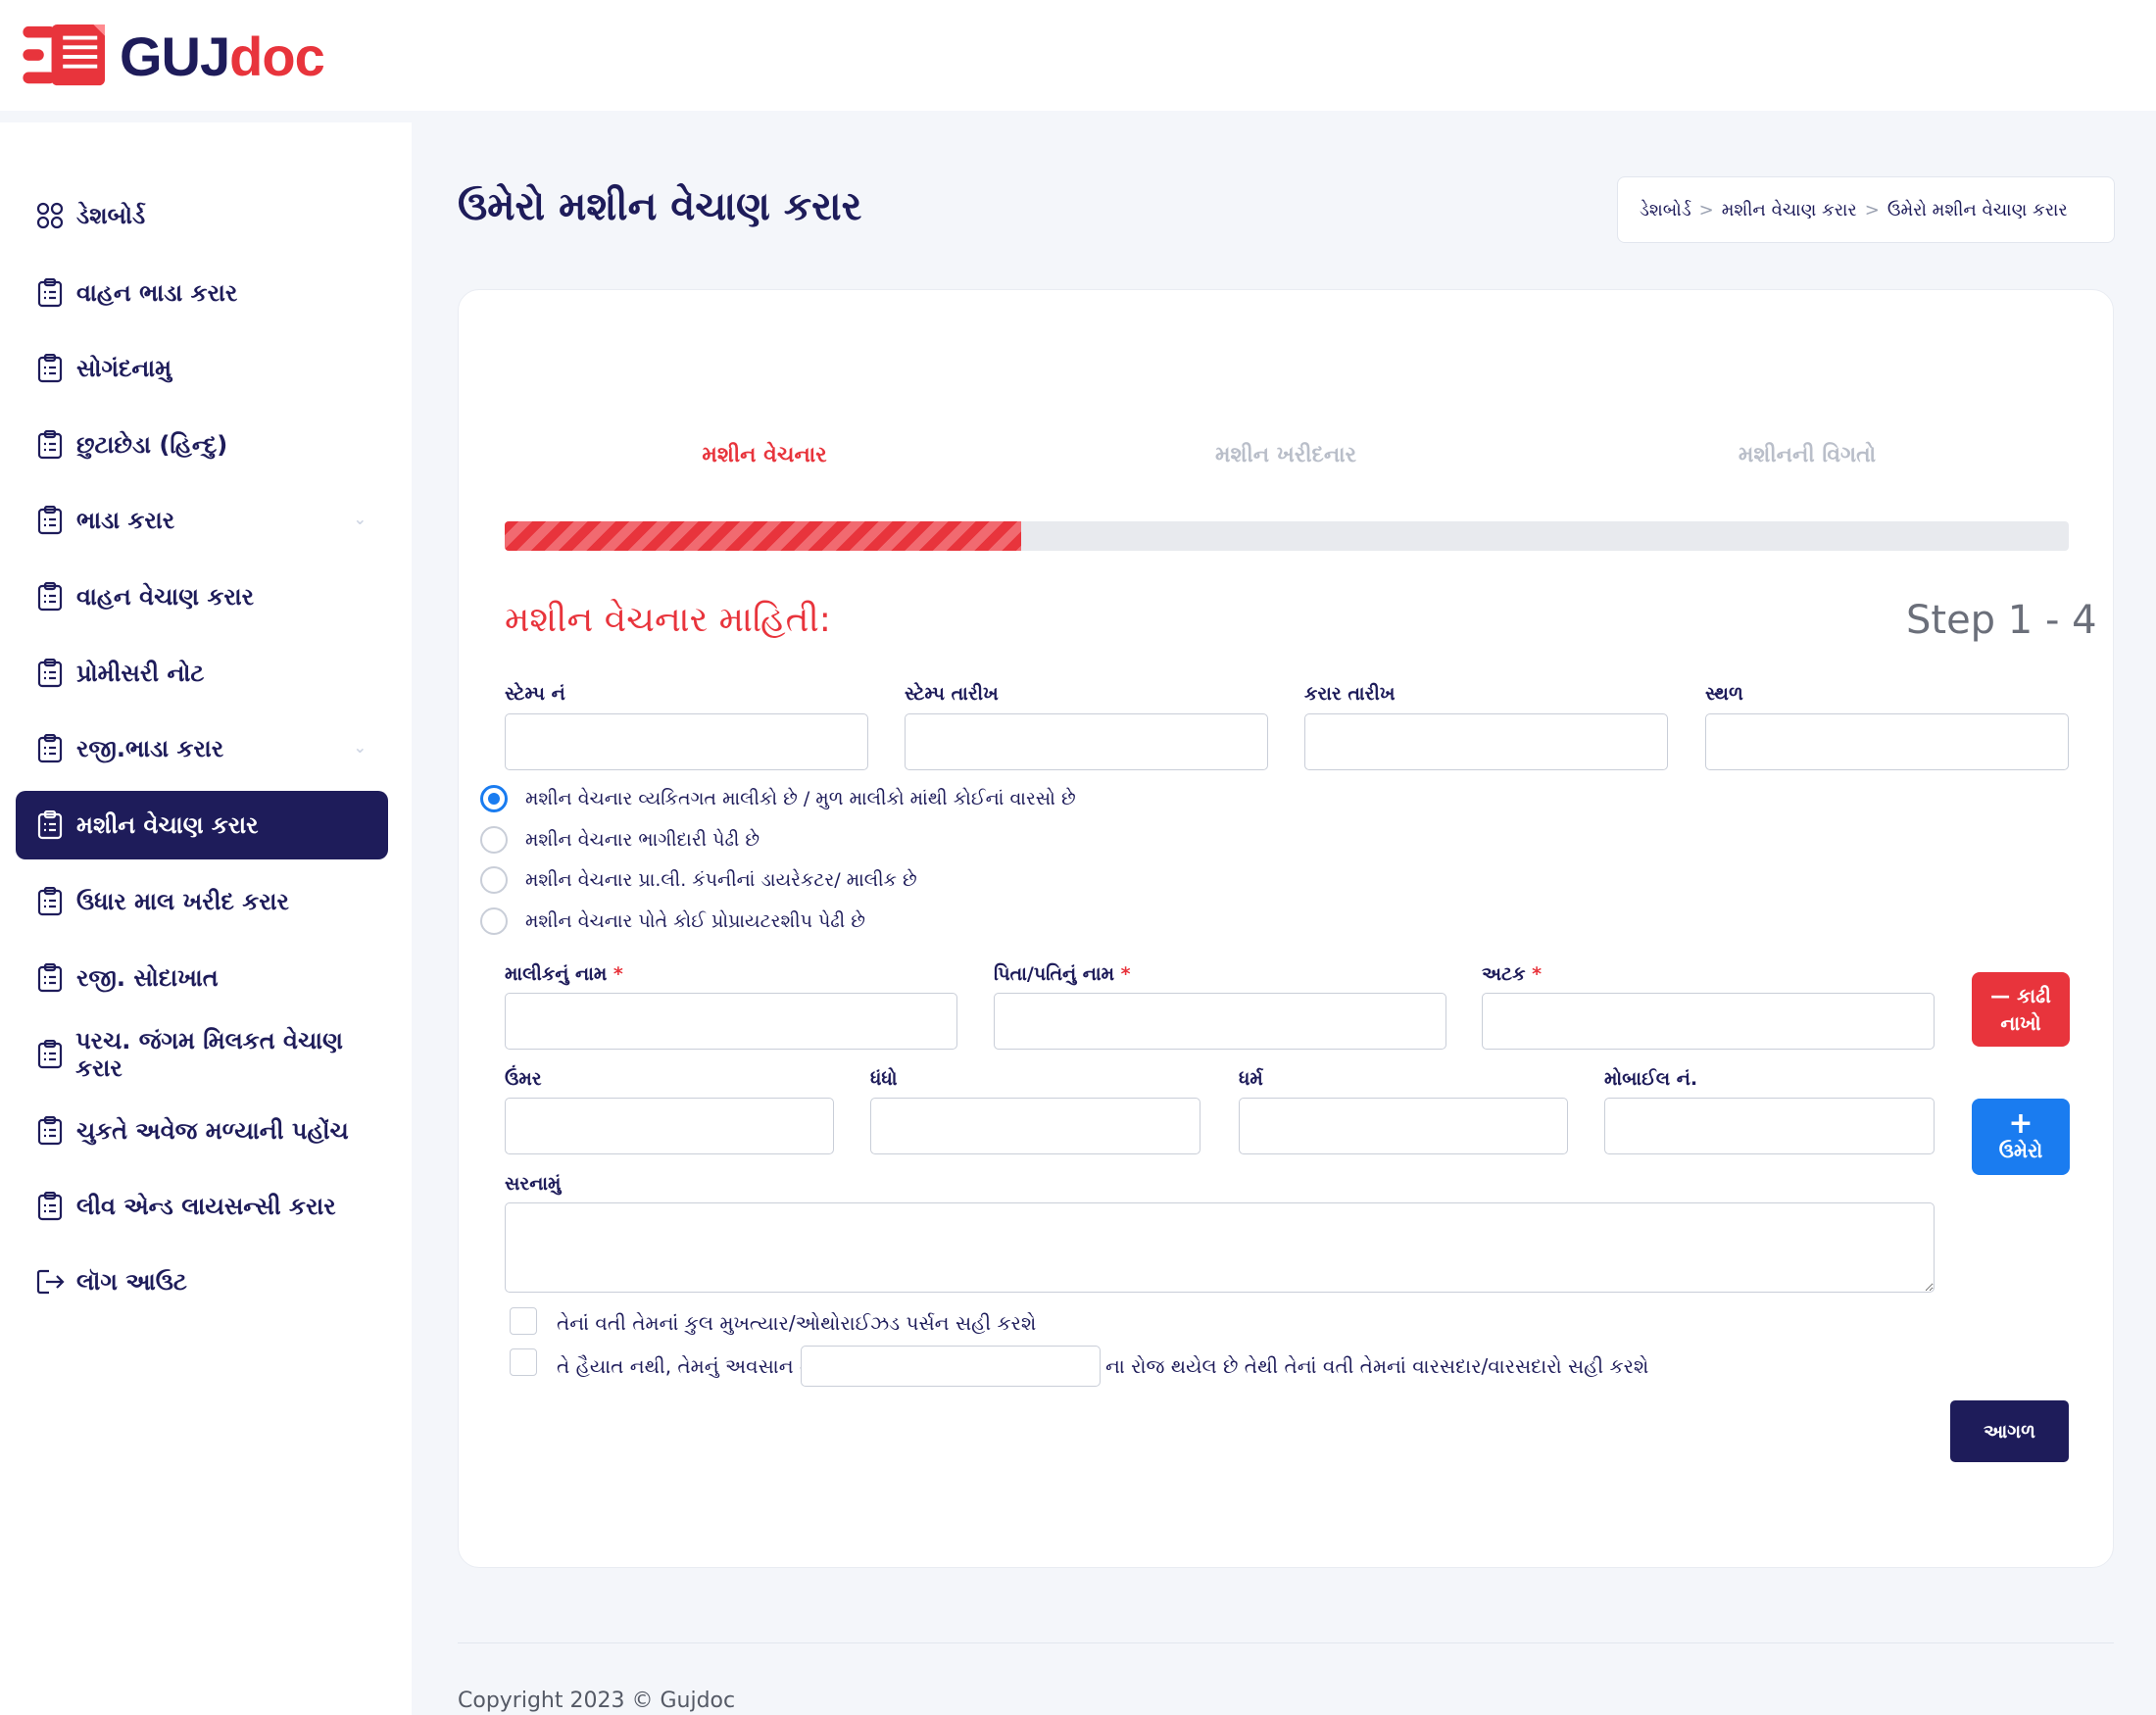  What do you see at coordinates (764, 455) in the screenshot?
I see `wizard-step-seller: મશીન વેચનાર` at bounding box center [764, 455].